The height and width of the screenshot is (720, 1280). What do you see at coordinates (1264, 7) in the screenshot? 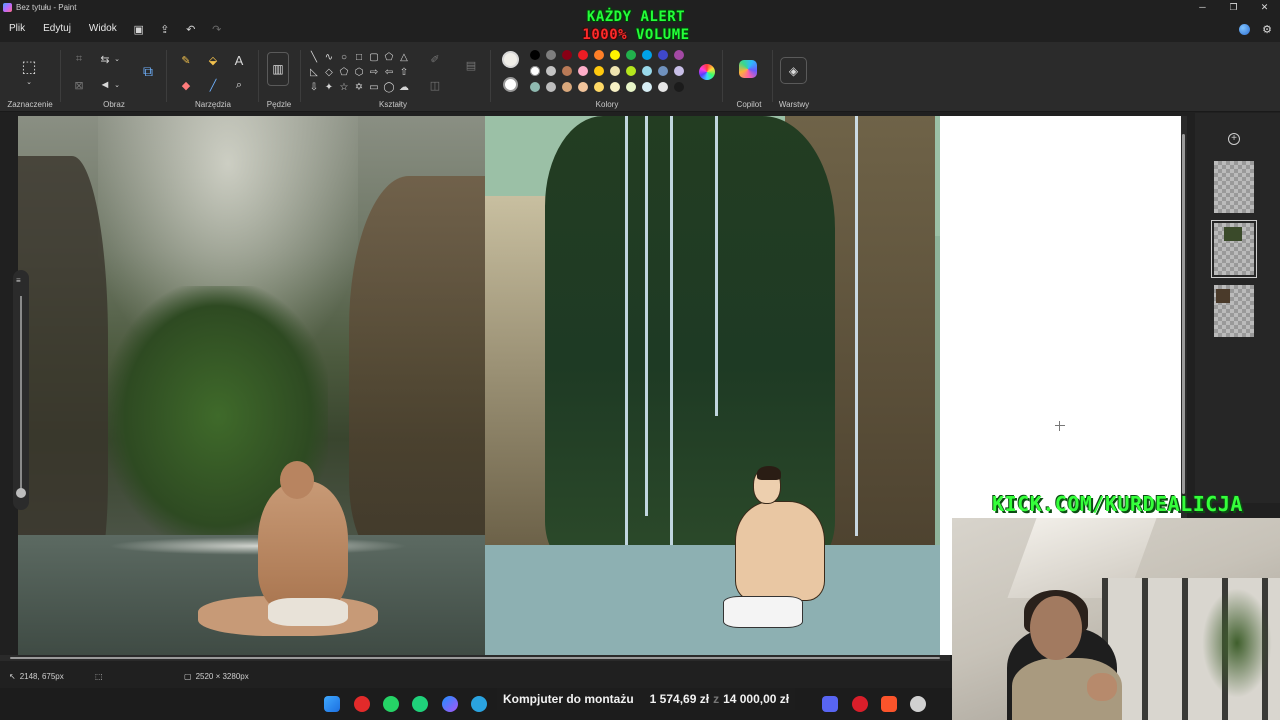
I see `close-button: ✕` at bounding box center [1264, 7].